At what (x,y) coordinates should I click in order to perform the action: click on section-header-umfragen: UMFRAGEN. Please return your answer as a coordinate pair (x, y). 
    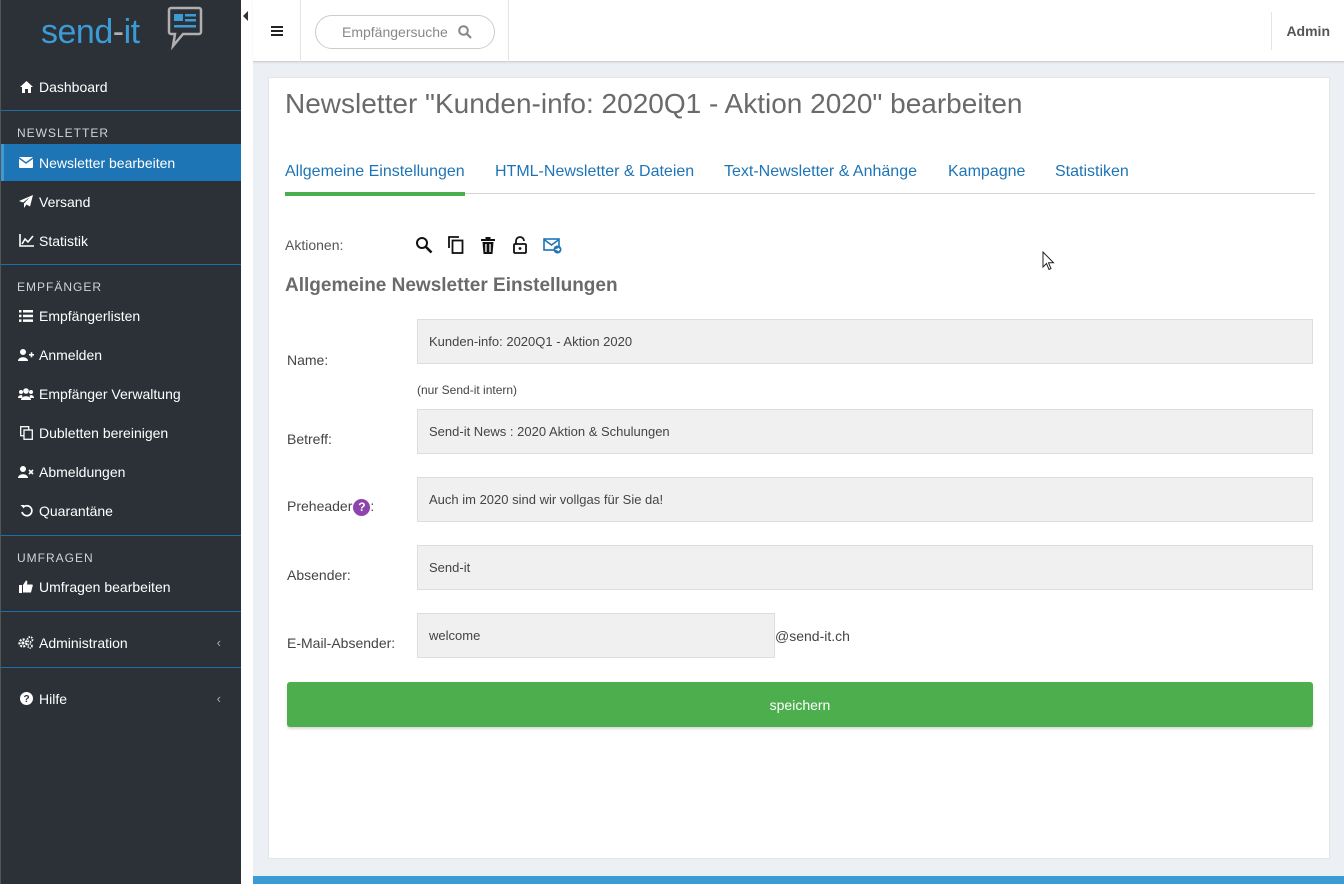
    Looking at the image, I should click on (55, 558).